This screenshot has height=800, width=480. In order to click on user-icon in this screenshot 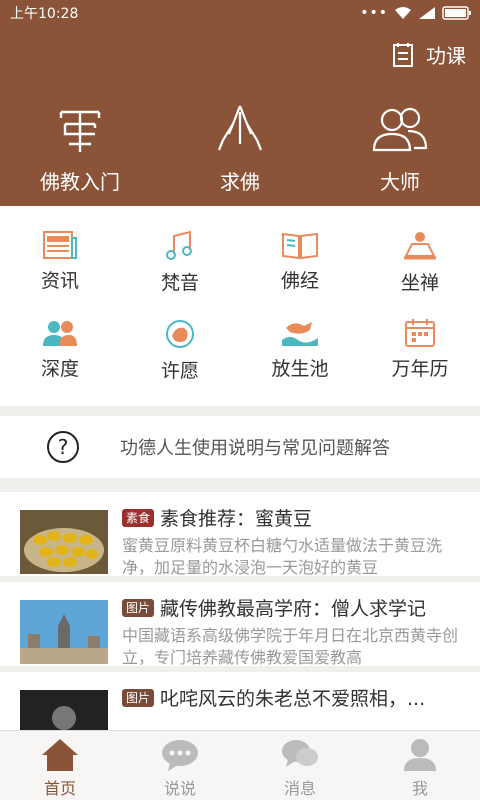, I will do `click(420, 755)`.